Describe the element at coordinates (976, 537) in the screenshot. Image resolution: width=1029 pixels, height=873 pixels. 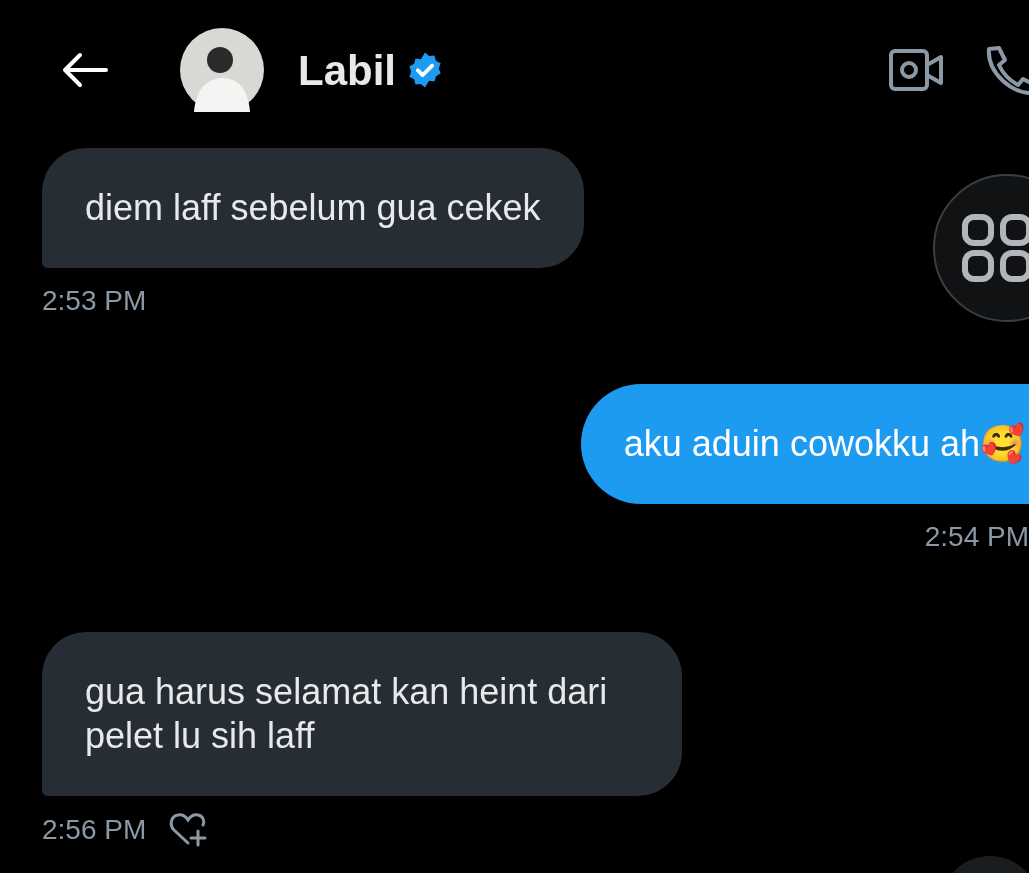
I see `message-time: 2:54 PM` at that location.